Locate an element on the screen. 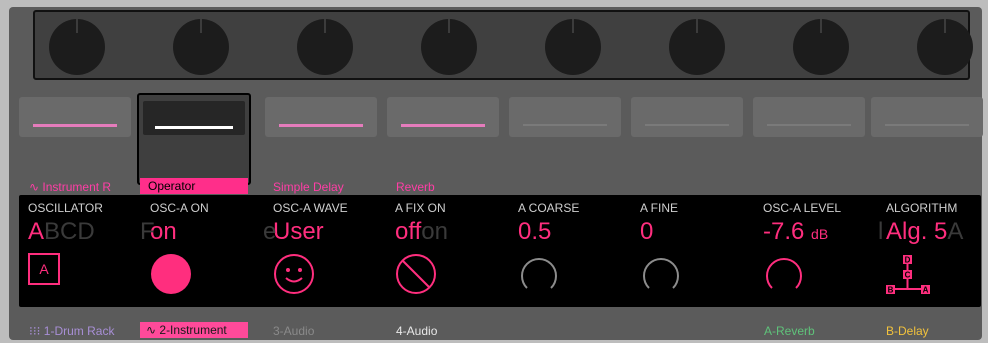  param-value: e User is located at coordinates (293, 231).